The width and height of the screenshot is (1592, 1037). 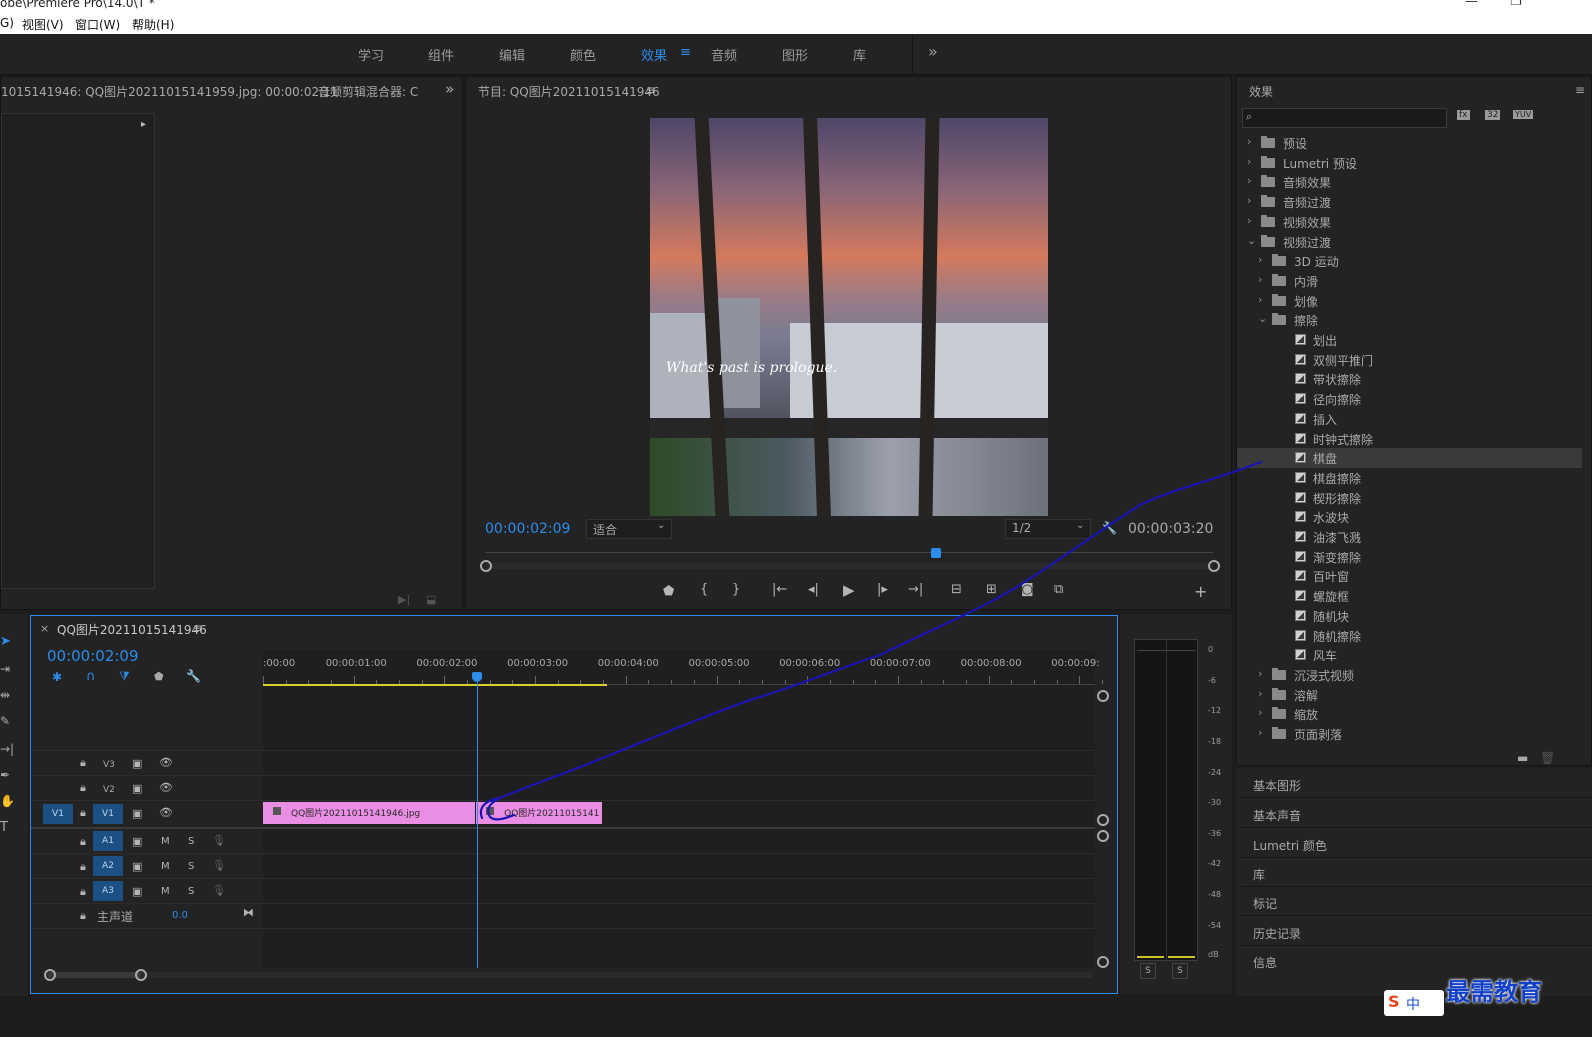 What do you see at coordinates (1409, 675) in the screenshot?
I see `effects-folder: › 沉浸式视频` at bounding box center [1409, 675].